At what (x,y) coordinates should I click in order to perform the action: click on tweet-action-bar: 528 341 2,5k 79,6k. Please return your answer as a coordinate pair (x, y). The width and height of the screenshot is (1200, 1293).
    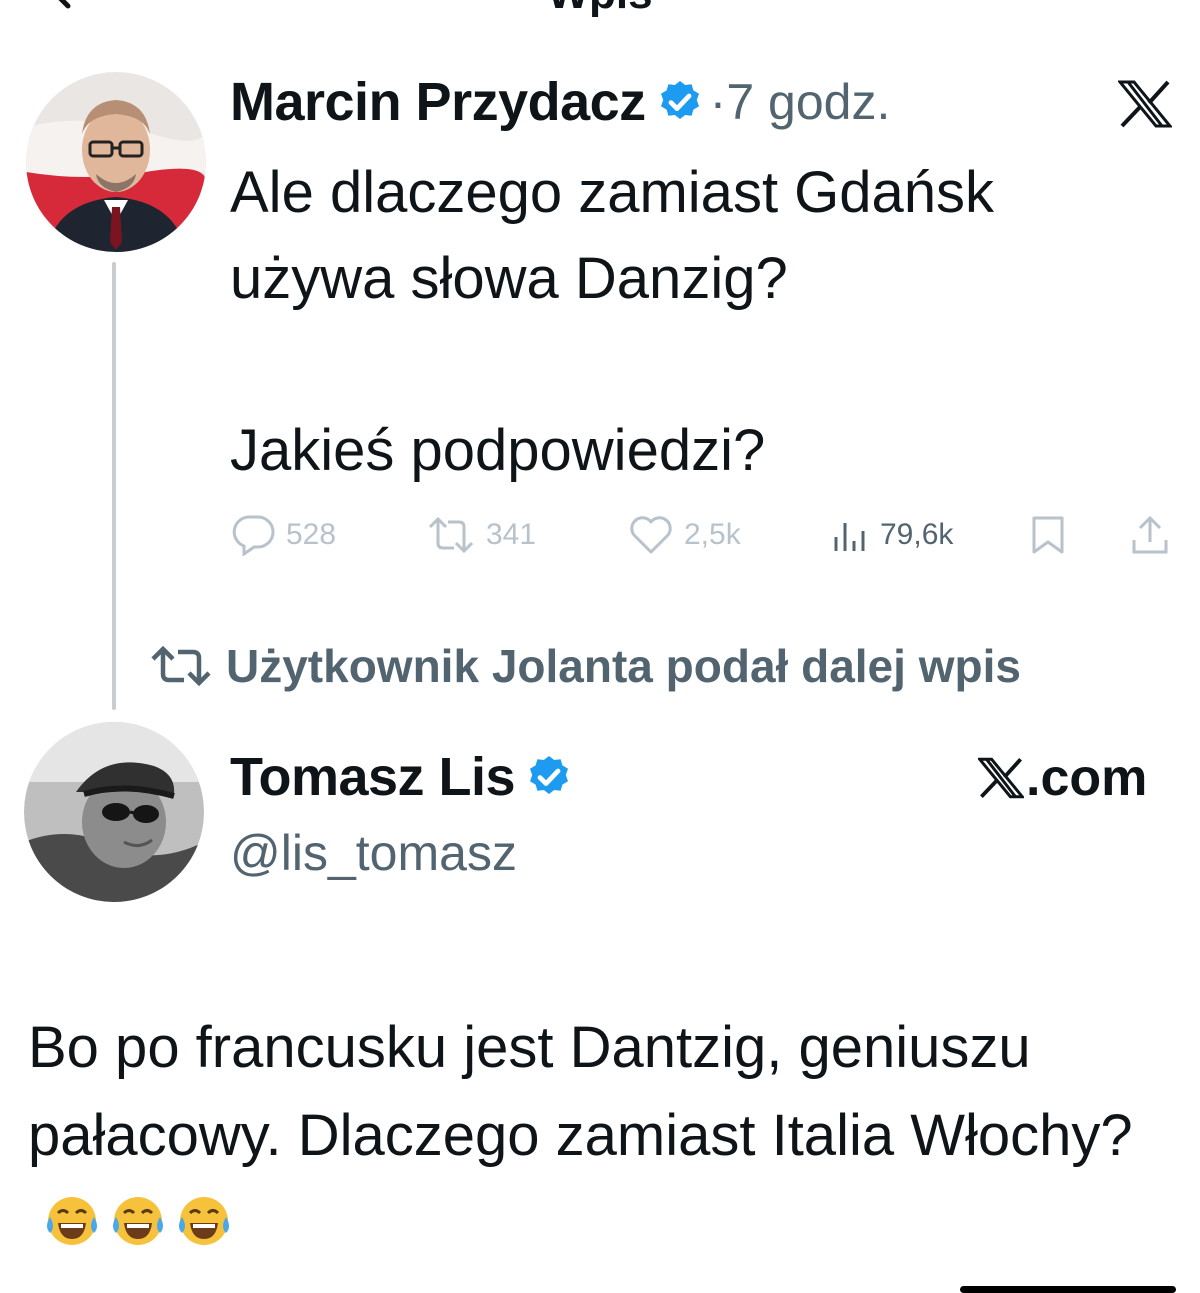
    Looking at the image, I should click on (702, 535).